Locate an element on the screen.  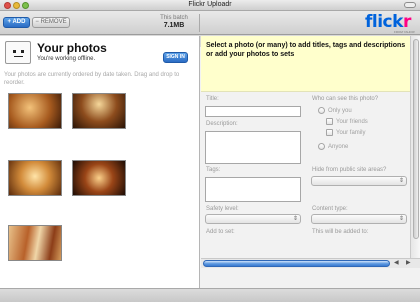
radio-anyone is located at coordinates (321, 146).